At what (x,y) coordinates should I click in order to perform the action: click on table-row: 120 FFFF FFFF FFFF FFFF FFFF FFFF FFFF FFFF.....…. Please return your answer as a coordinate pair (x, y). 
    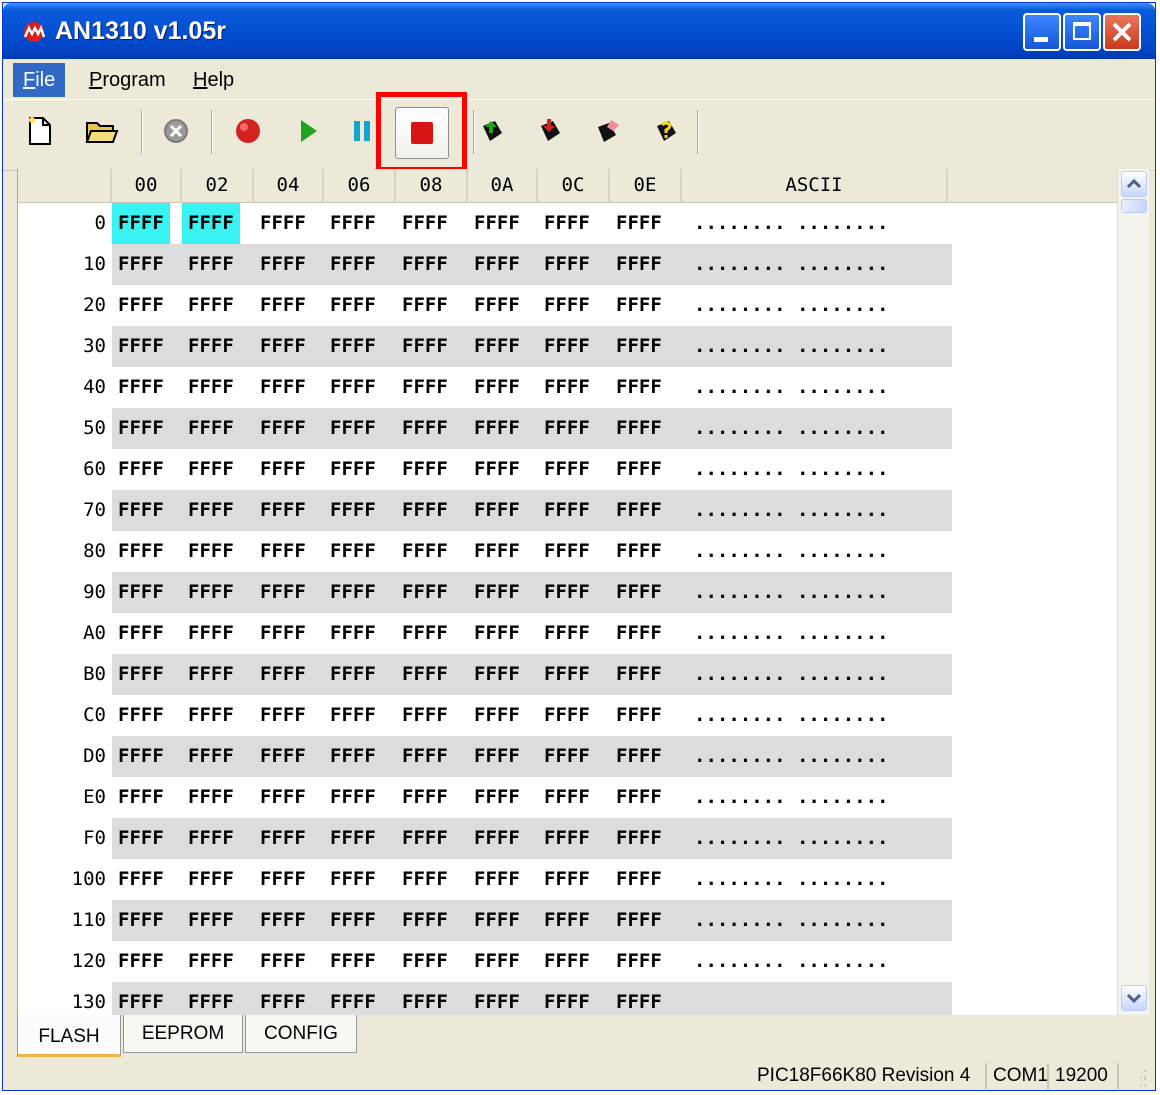
    Looking at the image, I should click on (485, 961).